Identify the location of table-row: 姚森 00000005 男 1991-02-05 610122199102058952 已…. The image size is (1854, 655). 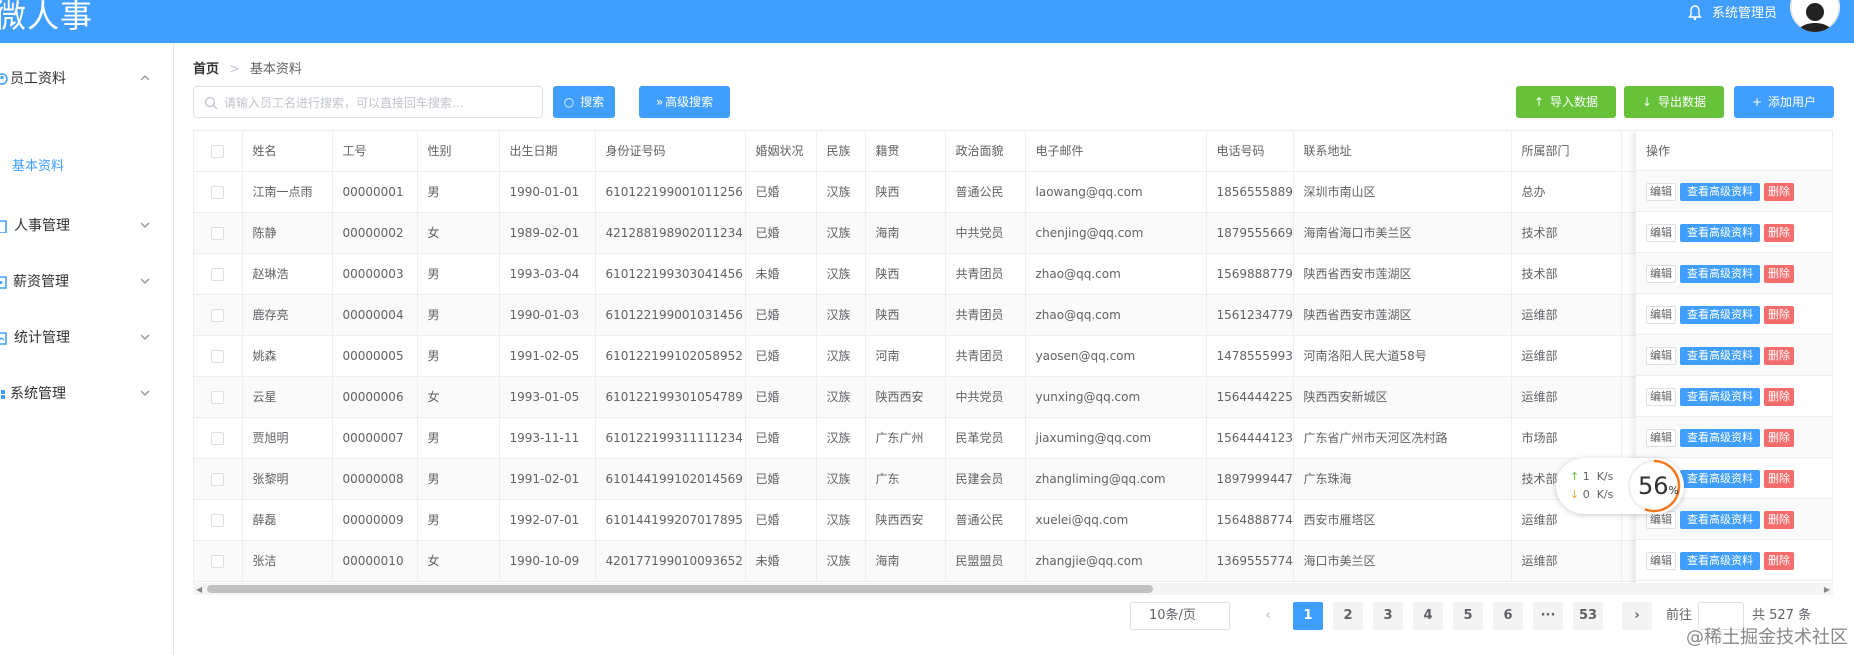
(1013, 356).